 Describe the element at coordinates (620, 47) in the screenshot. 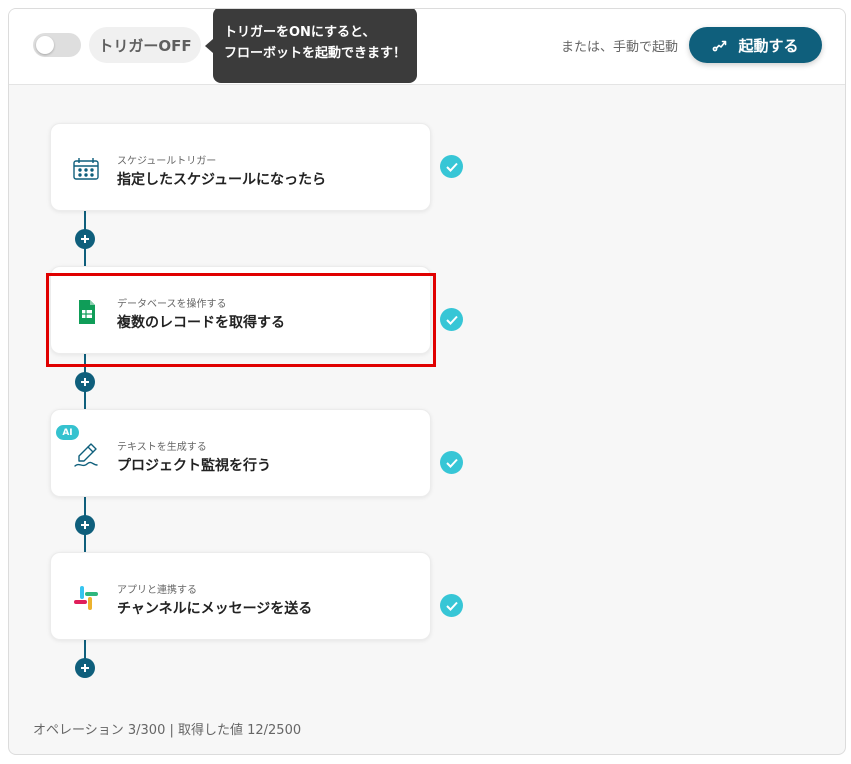

I see `manual-start-text: または、手動で起動` at that location.